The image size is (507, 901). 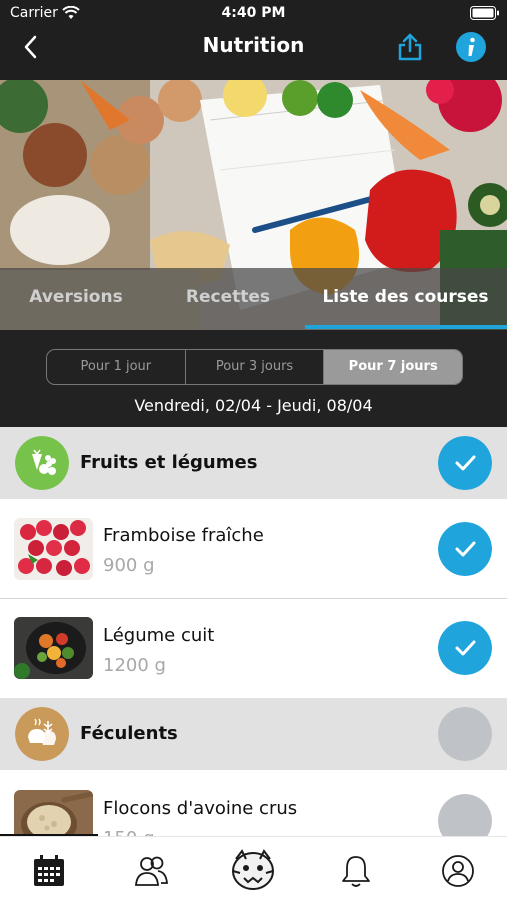 I want to click on period-7-days: Pour 7 jours, so click(x=393, y=367).